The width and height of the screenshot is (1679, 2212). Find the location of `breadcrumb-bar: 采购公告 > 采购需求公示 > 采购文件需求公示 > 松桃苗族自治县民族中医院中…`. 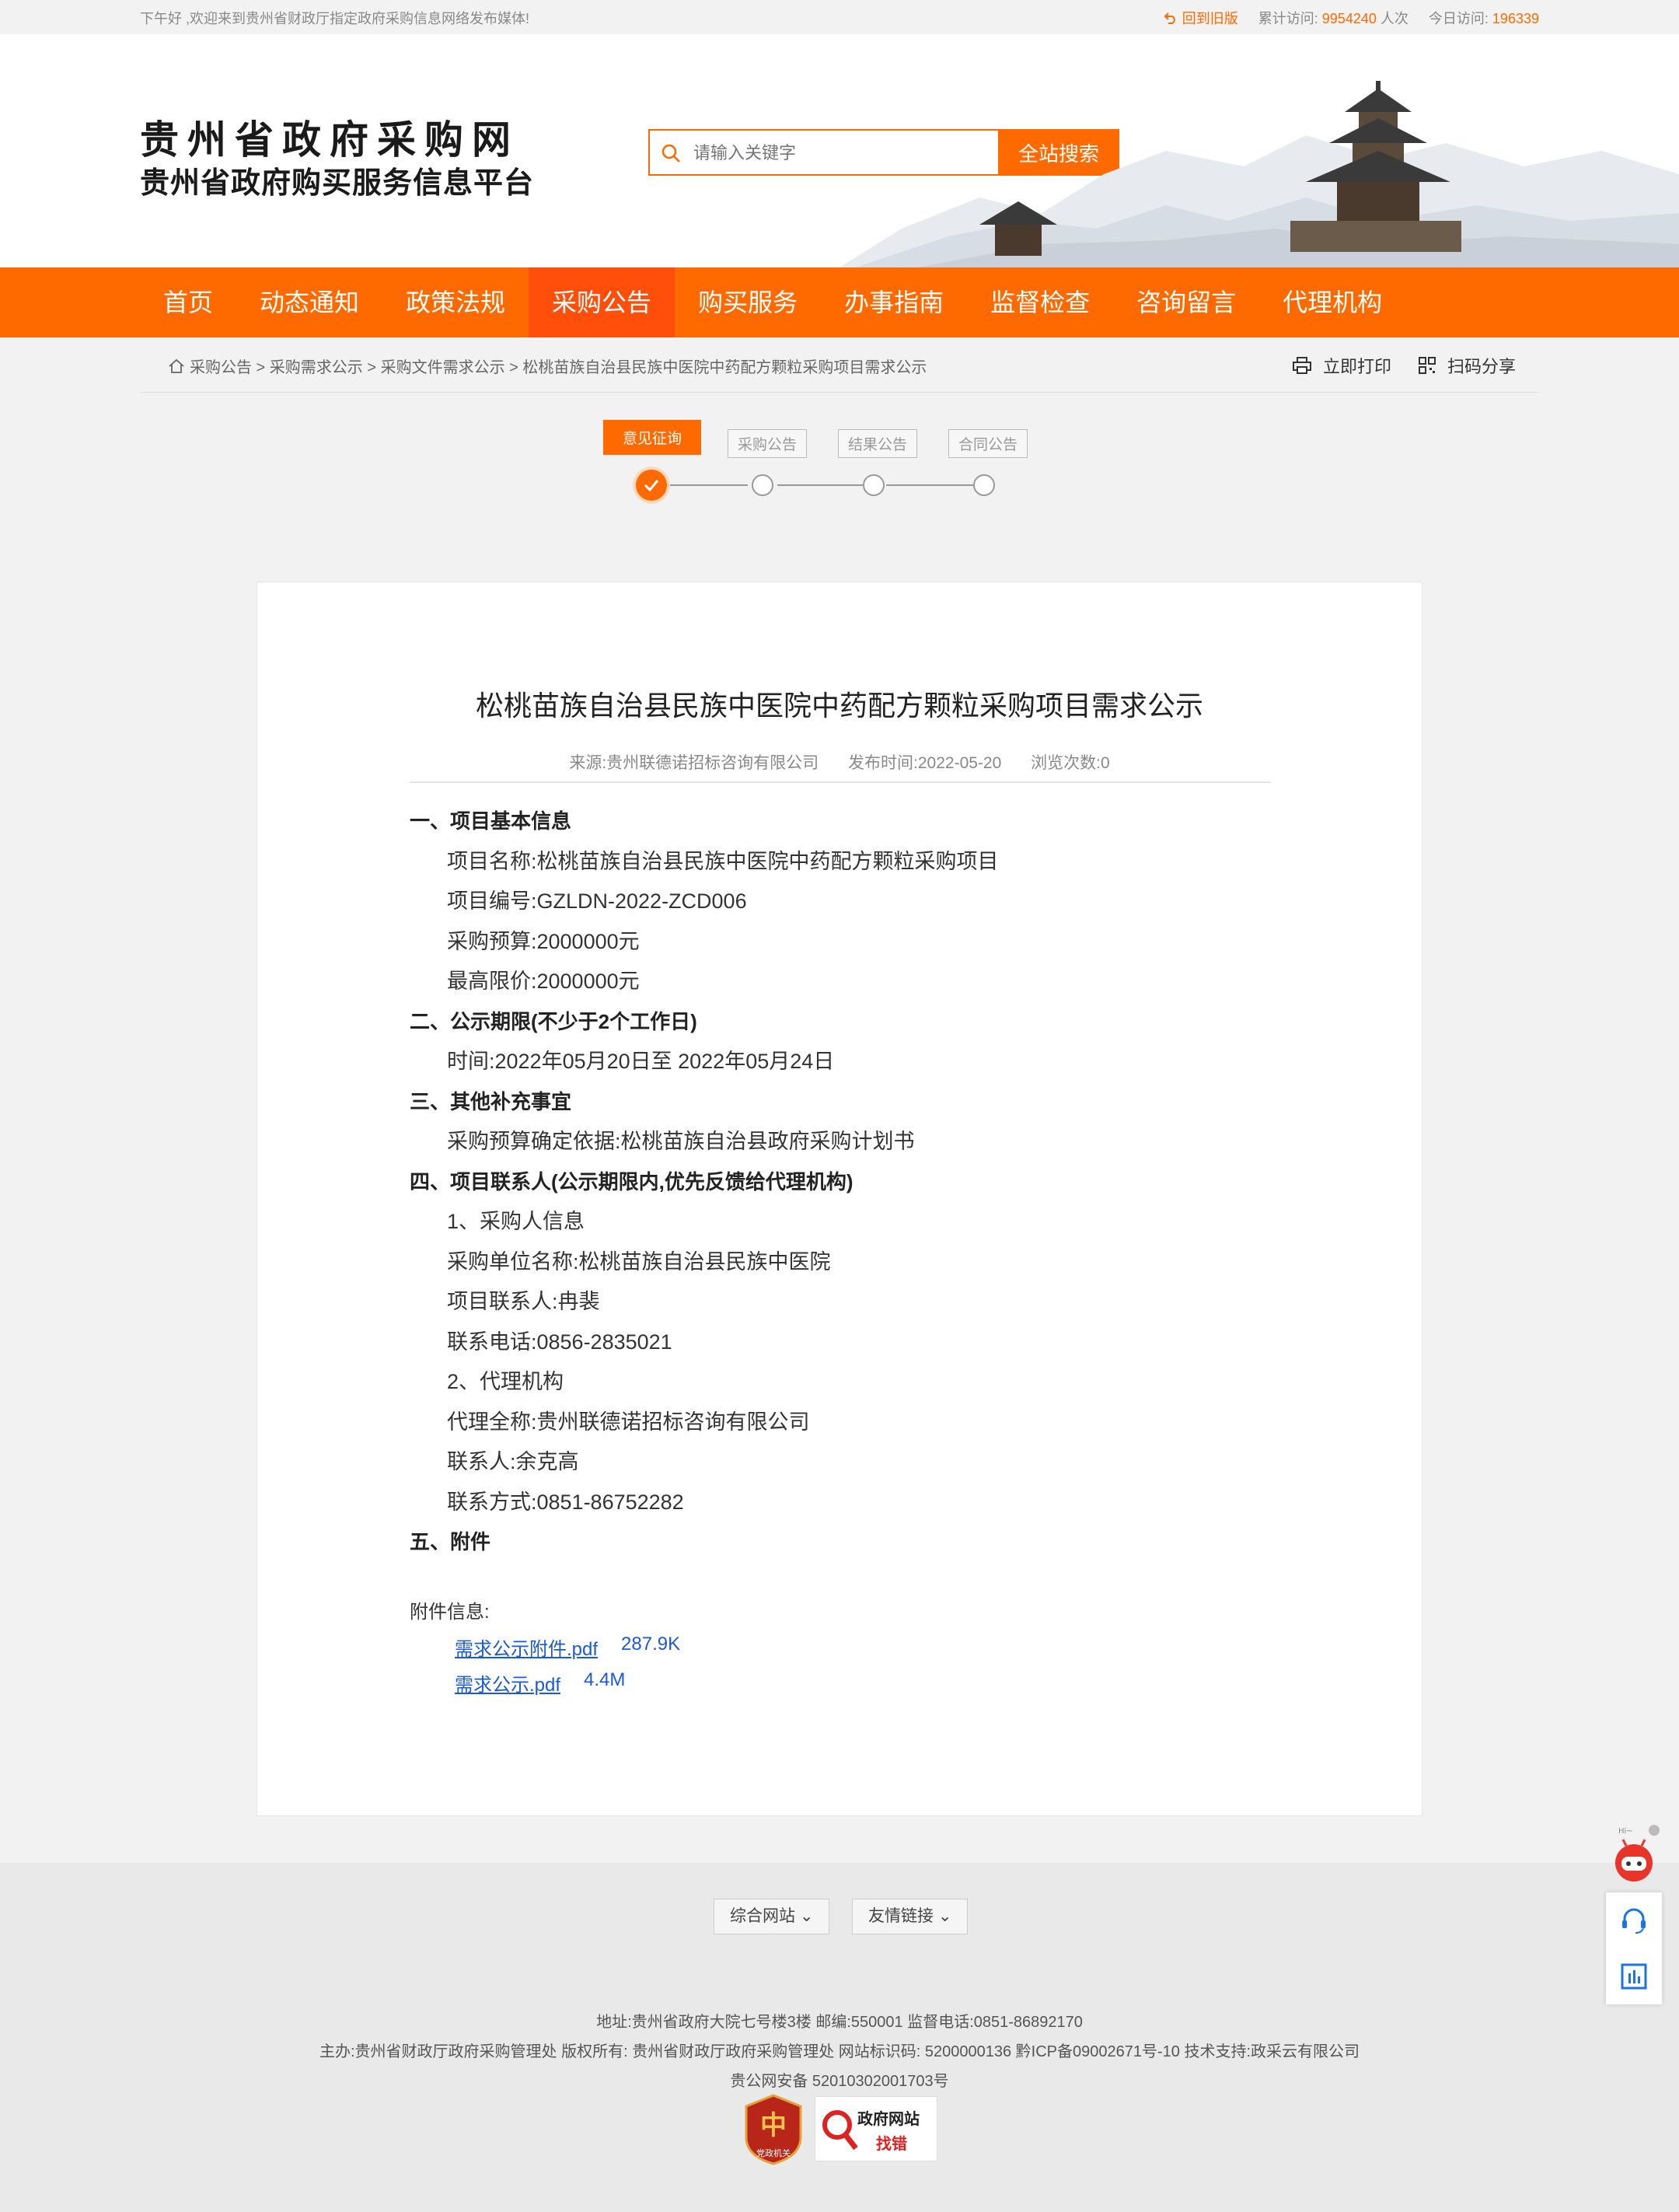

breadcrumb-bar: 采购公告 > 采购需求公示 > 采购文件需求公示 > 松桃苗族自治县民族中医院中… is located at coordinates (839, 365).